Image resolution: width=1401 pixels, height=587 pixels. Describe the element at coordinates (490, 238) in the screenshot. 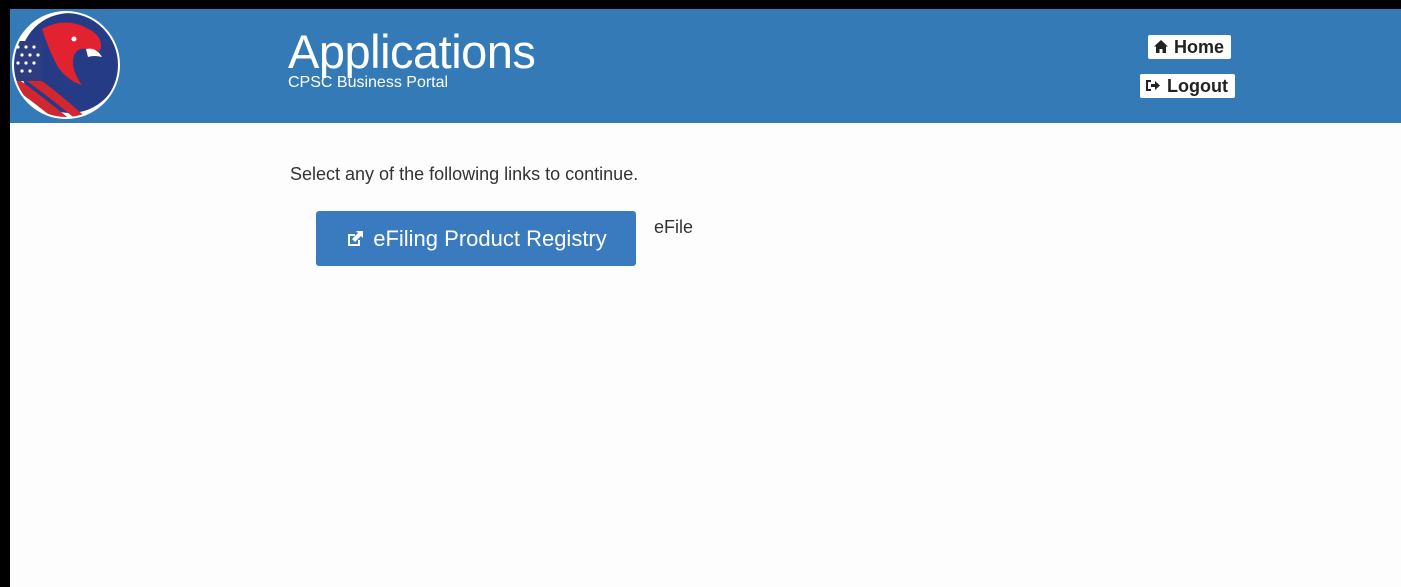

I see `app-button-label: eFiling Product Registry` at that location.